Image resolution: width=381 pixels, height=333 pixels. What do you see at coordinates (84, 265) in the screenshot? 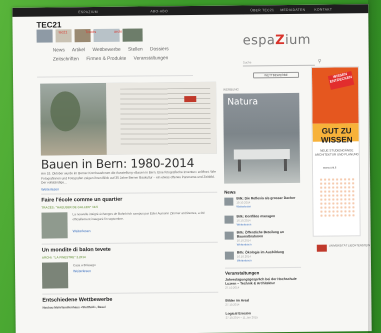
I see `article-teaser: Casa a Brissago` at bounding box center [84, 265].